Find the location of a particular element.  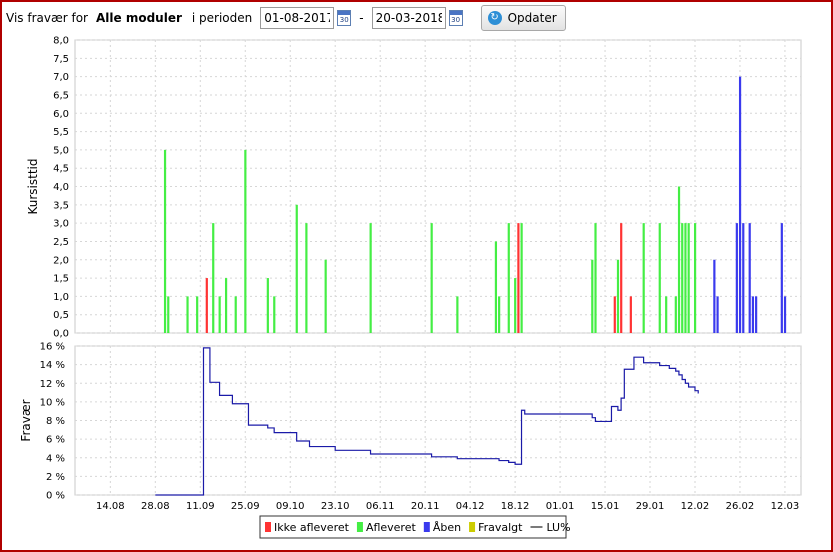

y-axis-title: Kursisttid is located at coordinates (33, 186).